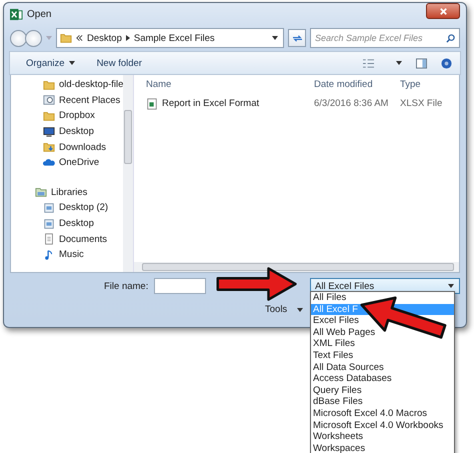  What do you see at coordinates (49, 254) in the screenshot?
I see `music-note-icon` at bounding box center [49, 254].